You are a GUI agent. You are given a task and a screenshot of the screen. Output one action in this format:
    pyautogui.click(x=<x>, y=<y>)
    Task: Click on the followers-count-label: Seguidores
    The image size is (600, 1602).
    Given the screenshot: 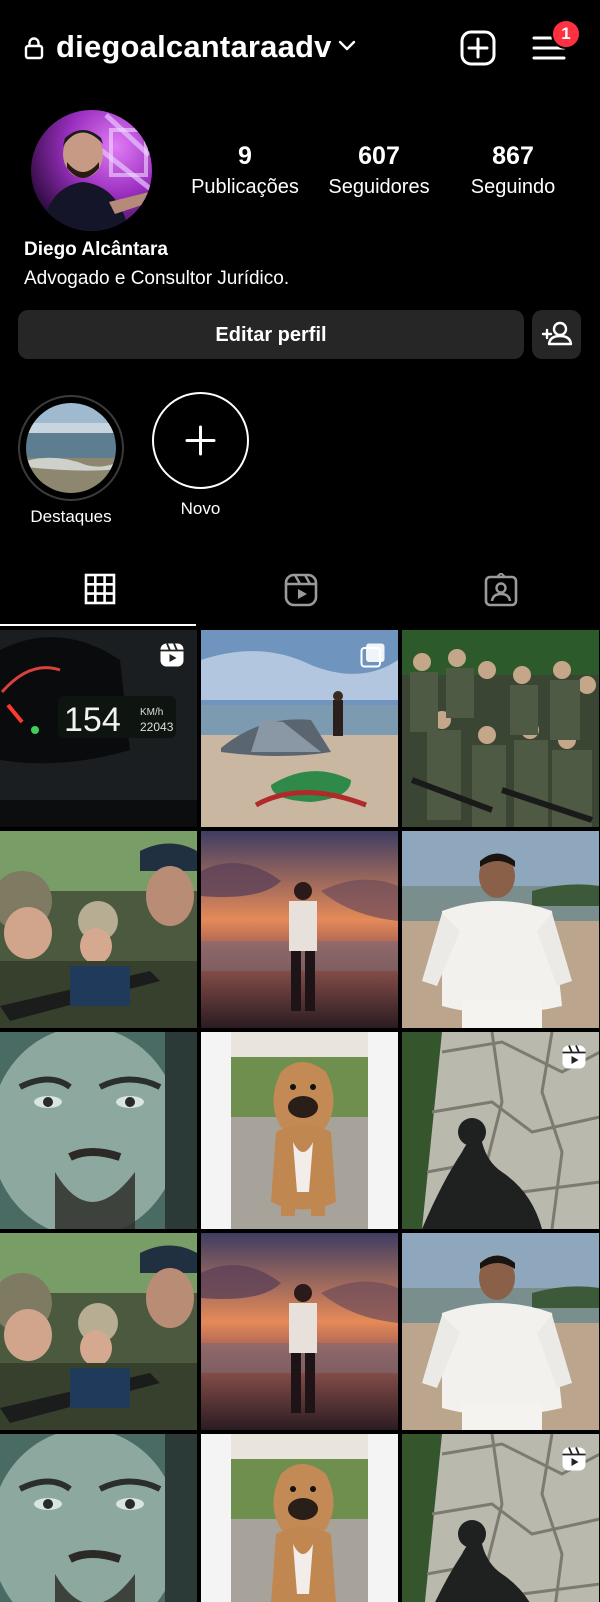 What is the action you would take?
    pyautogui.click(x=379, y=187)
    